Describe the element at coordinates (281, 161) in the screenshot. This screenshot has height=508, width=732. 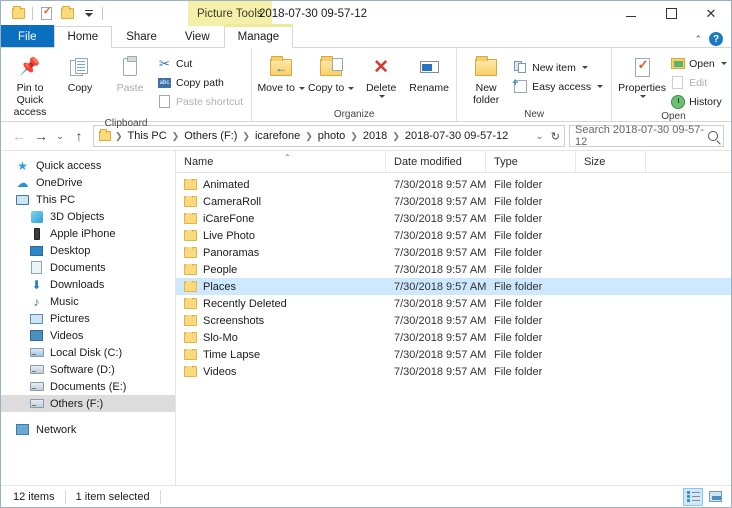
I see `column-header-name: Name ⌃` at that location.